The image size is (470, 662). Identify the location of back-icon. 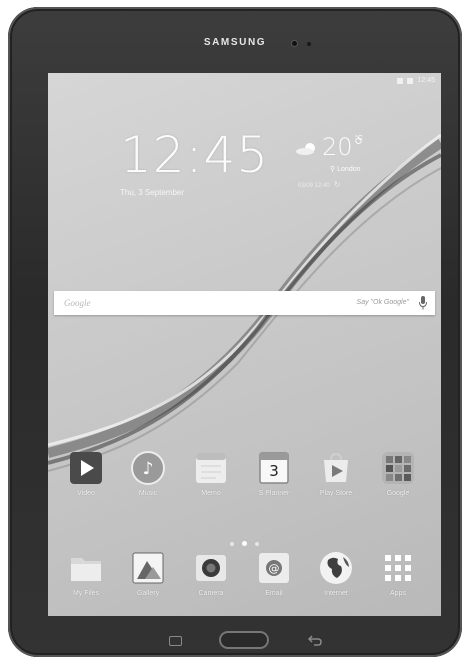
(315, 640).